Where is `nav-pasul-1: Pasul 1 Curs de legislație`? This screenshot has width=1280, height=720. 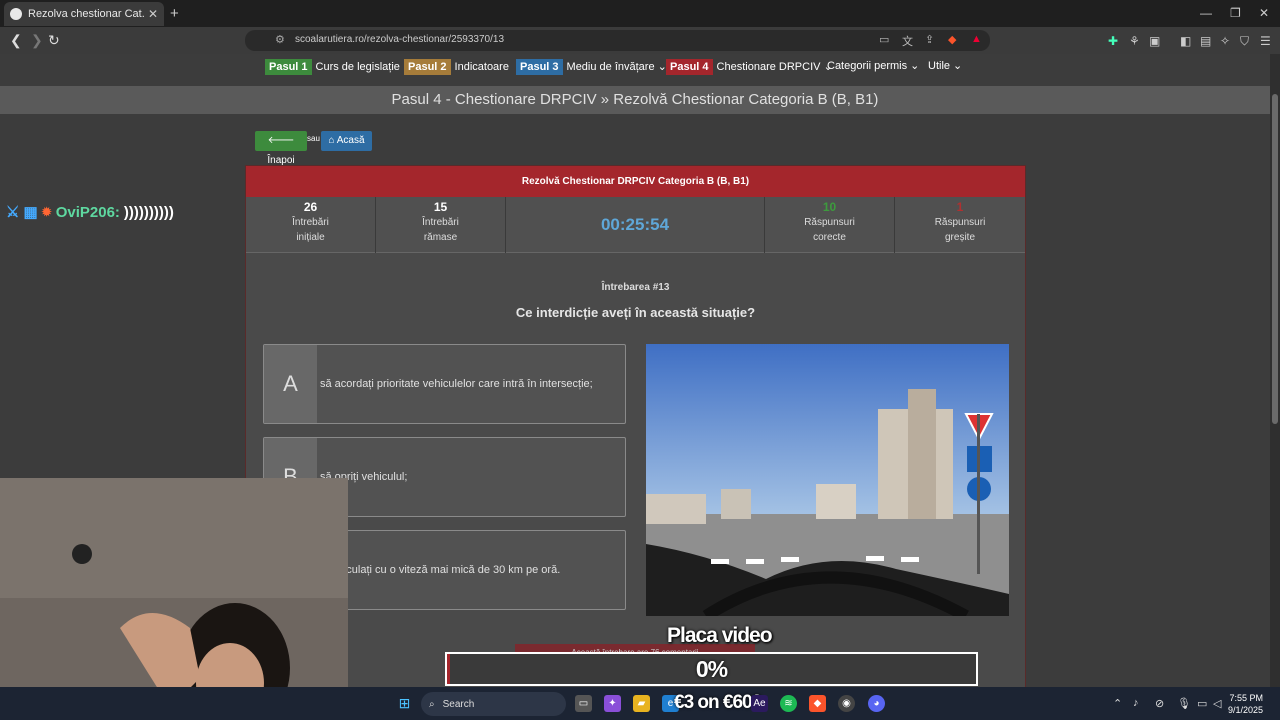 nav-pasul-1: Pasul 1 Curs de legislație is located at coordinates (332, 66).